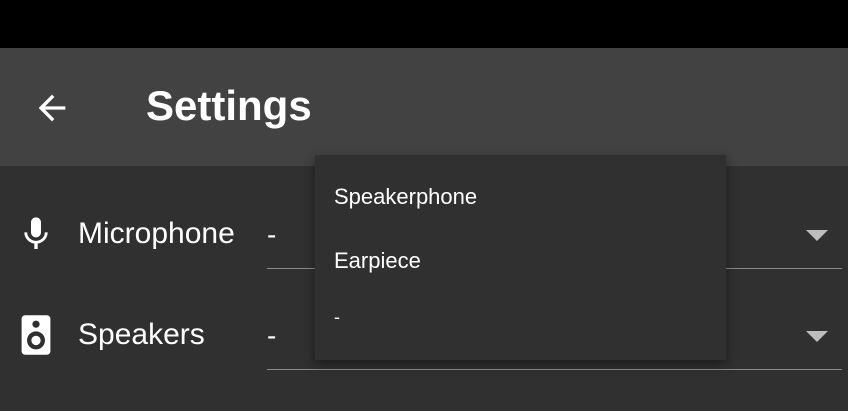 The height and width of the screenshot is (411, 848). What do you see at coordinates (141, 334) in the screenshot?
I see `speakers-label: Speakers` at bounding box center [141, 334].